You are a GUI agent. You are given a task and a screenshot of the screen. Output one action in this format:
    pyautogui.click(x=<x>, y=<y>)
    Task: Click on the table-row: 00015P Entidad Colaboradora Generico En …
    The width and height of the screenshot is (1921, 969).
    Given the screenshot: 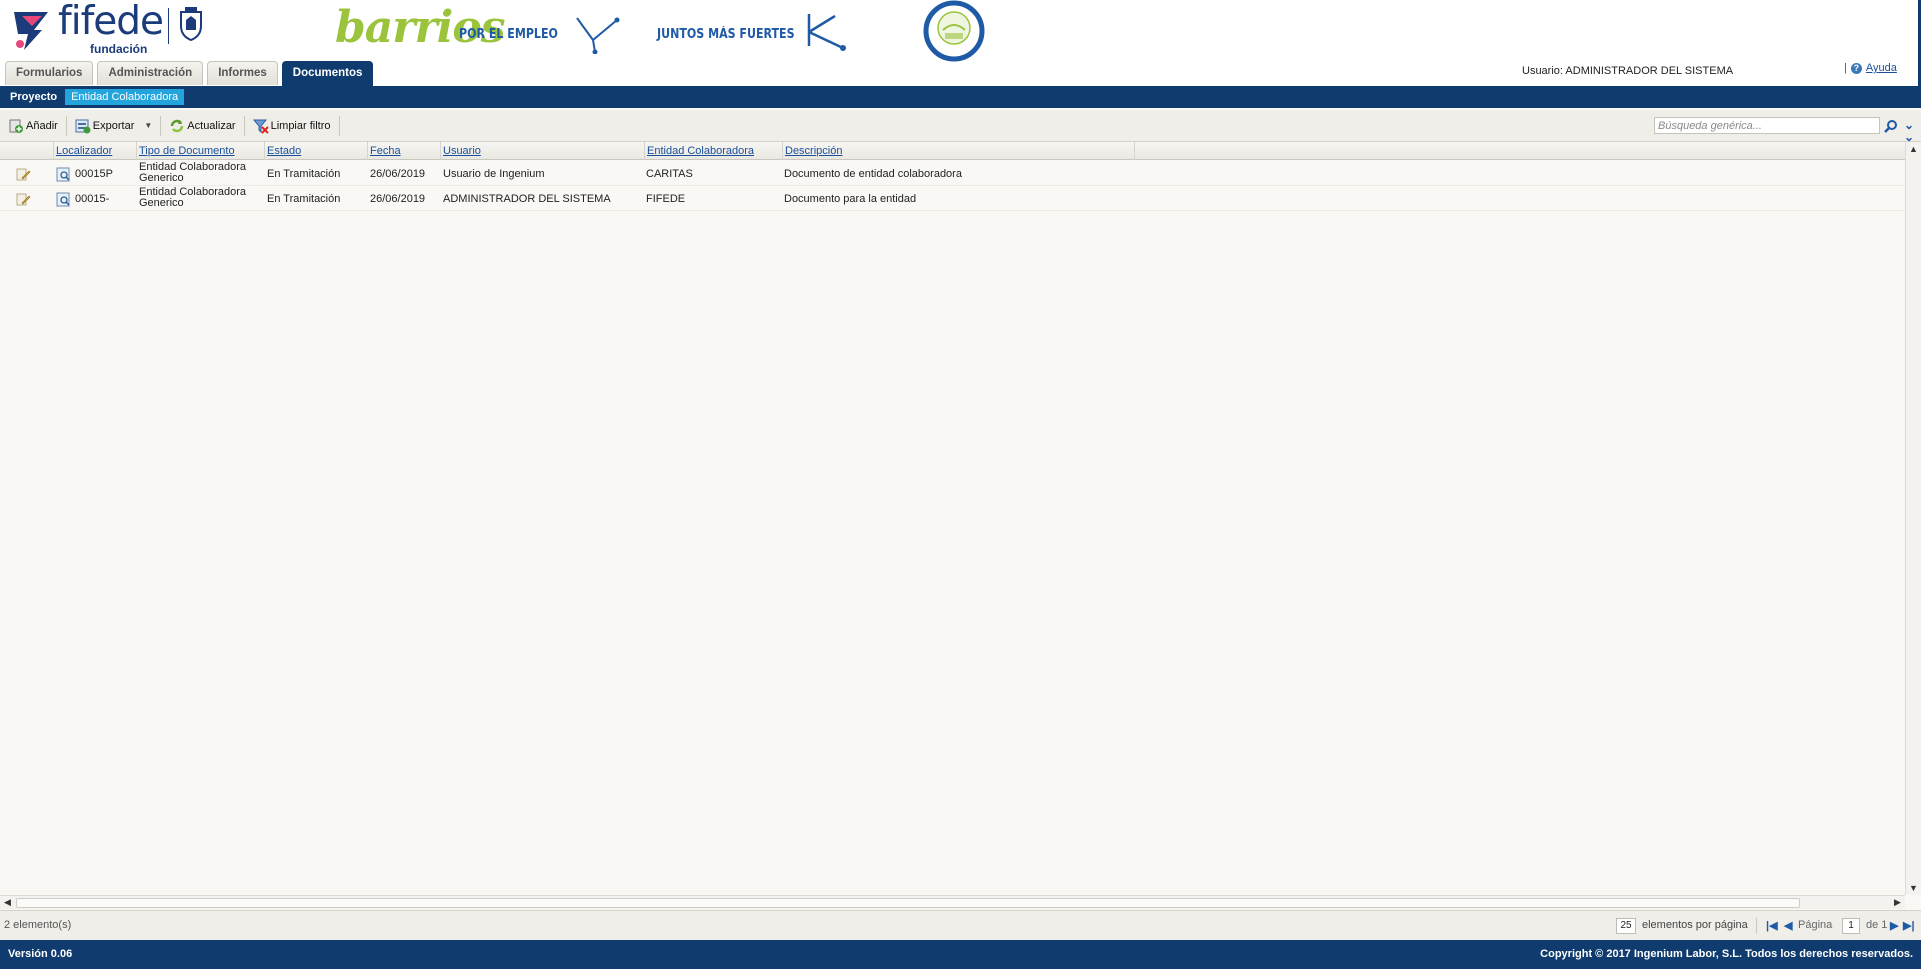 What is the action you would take?
    pyautogui.click(x=952, y=173)
    